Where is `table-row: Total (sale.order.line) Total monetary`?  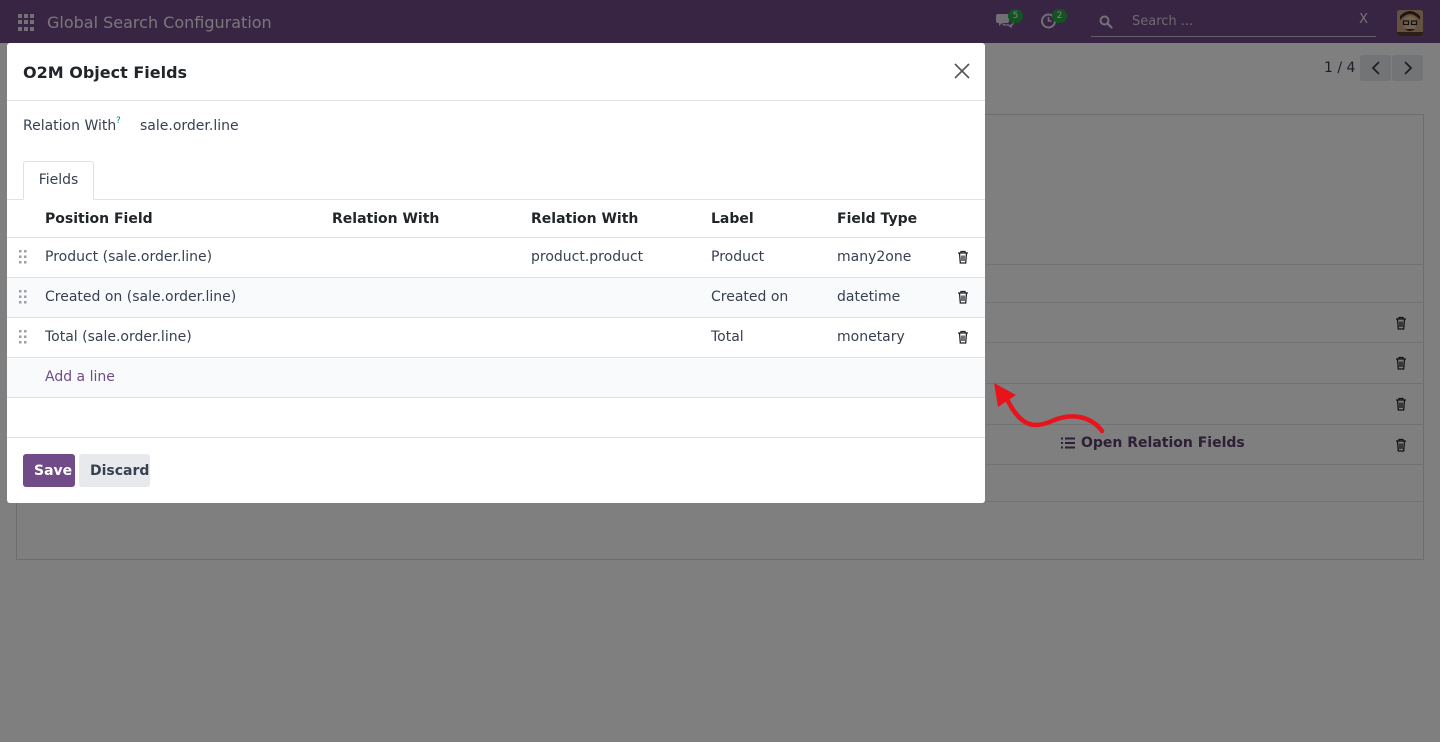
table-row: Total (sale.order.line) Total monetary is located at coordinates (496, 338).